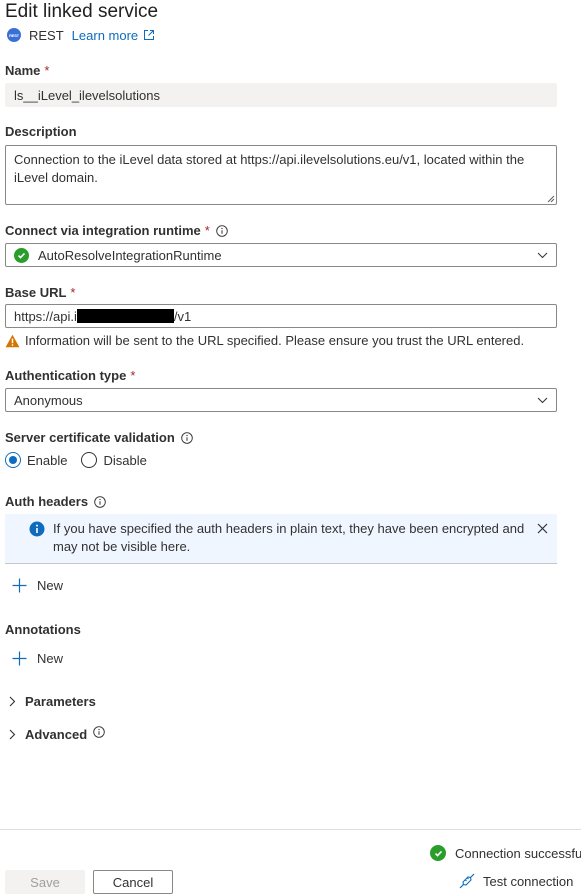 The width and height of the screenshot is (581, 896). Describe the element at coordinates (47, 460) in the screenshot. I see `enable-radio-label: Enable` at that location.